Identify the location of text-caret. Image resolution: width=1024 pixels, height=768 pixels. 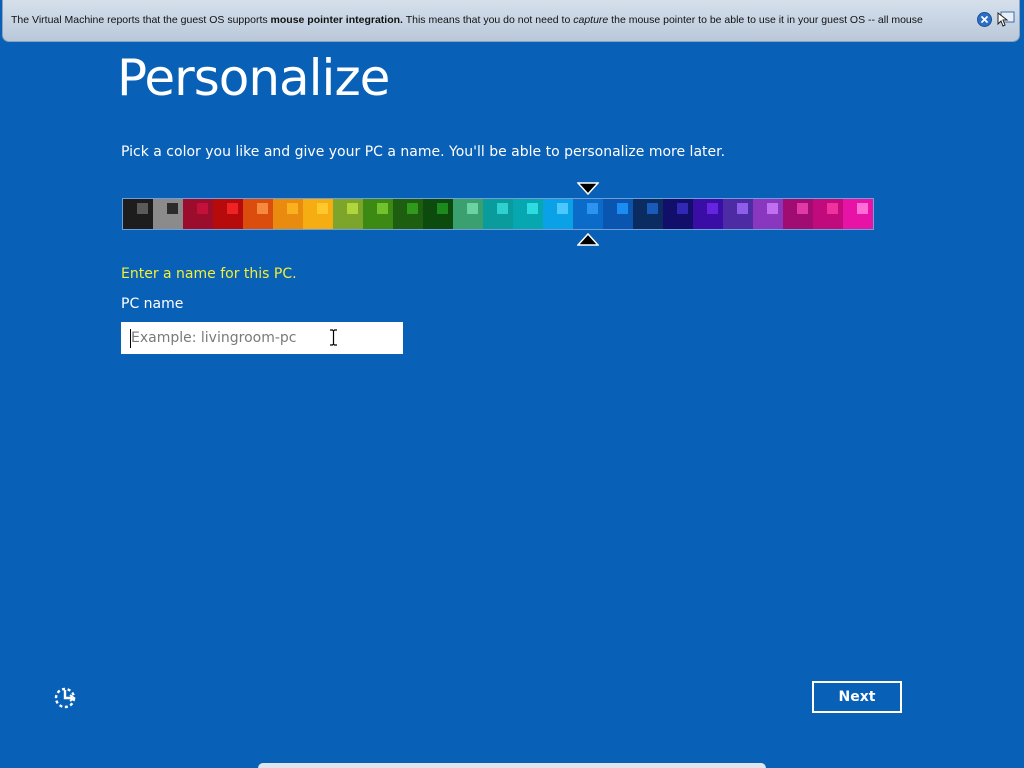
(130, 338).